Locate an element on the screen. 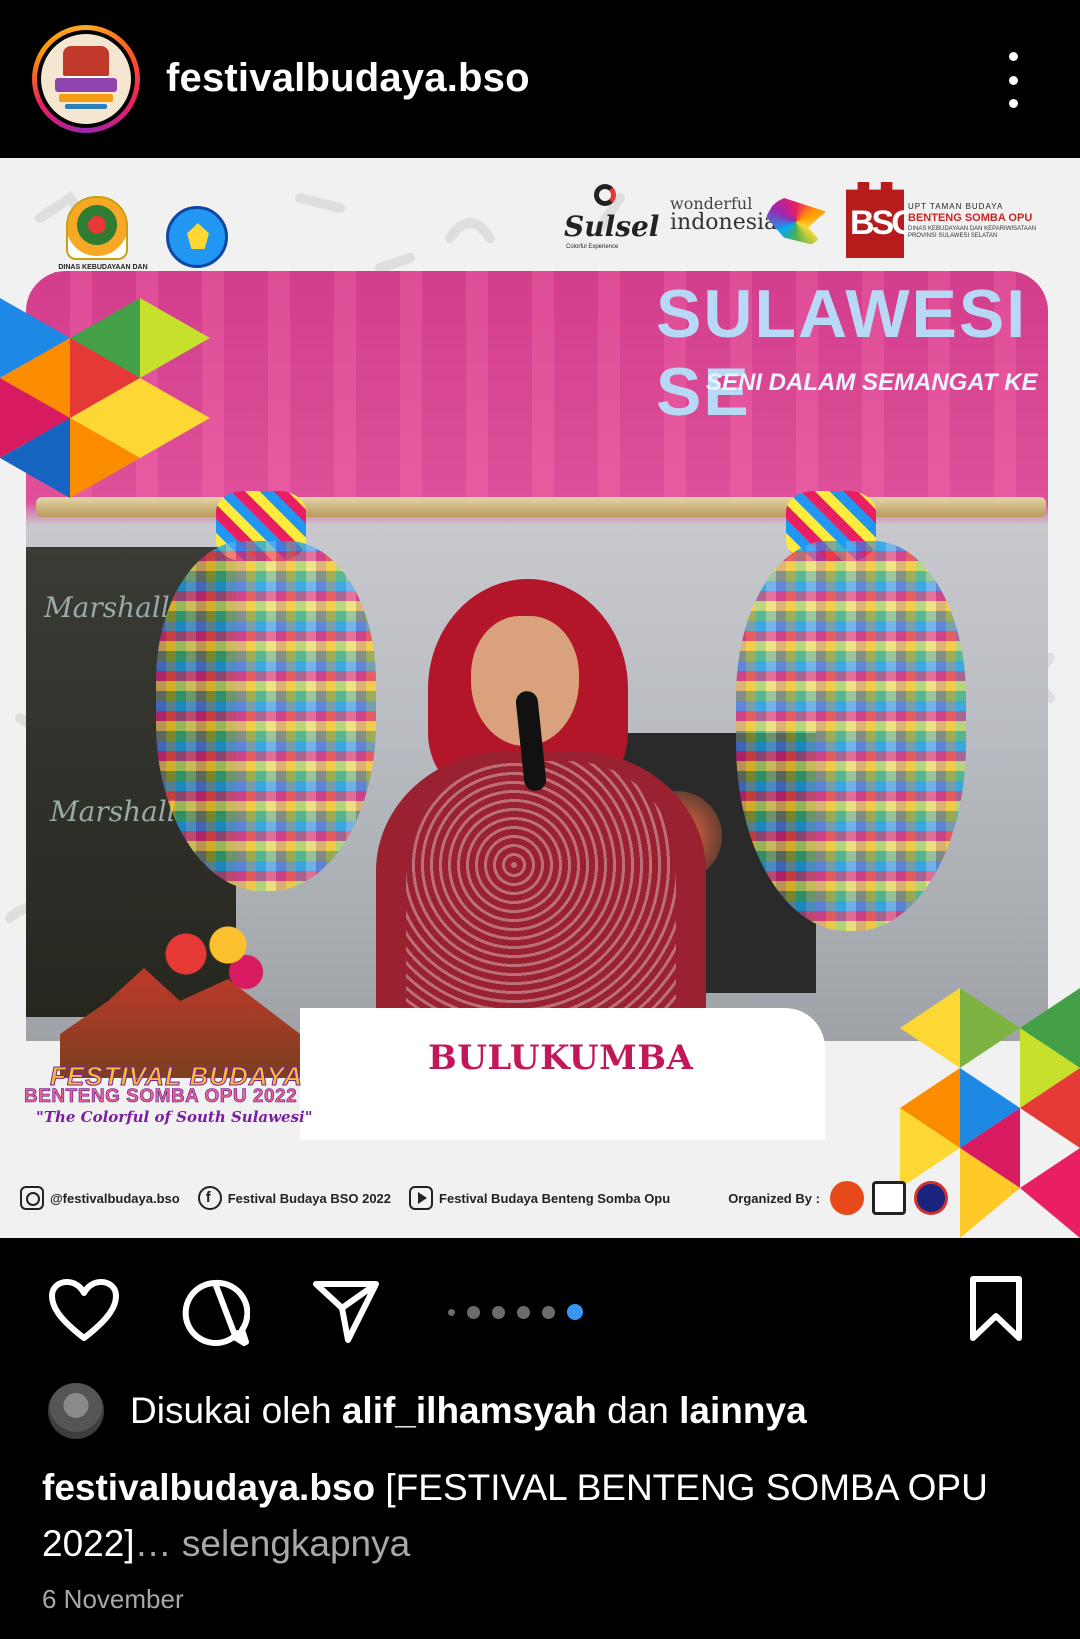 The height and width of the screenshot is (1639, 1080). wonderful-indonesia-logo: wonderful indonesia is located at coordinates (750, 224).